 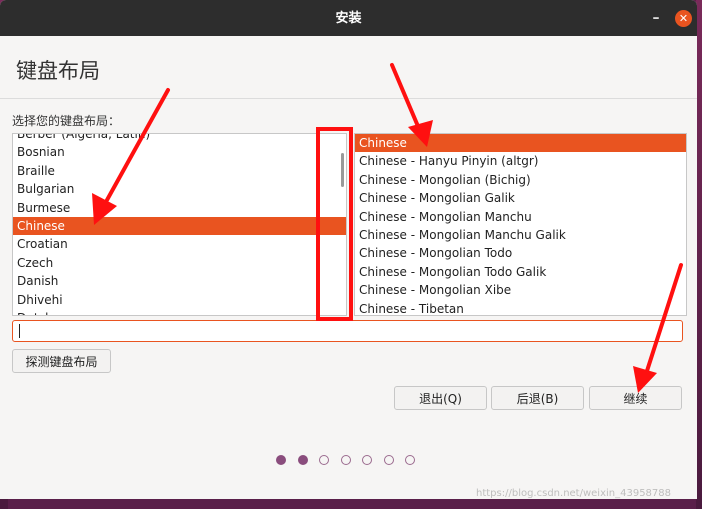 What do you see at coordinates (406, 98) in the screenshot?
I see `arrow-to-chinese-right` at bounding box center [406, 98].